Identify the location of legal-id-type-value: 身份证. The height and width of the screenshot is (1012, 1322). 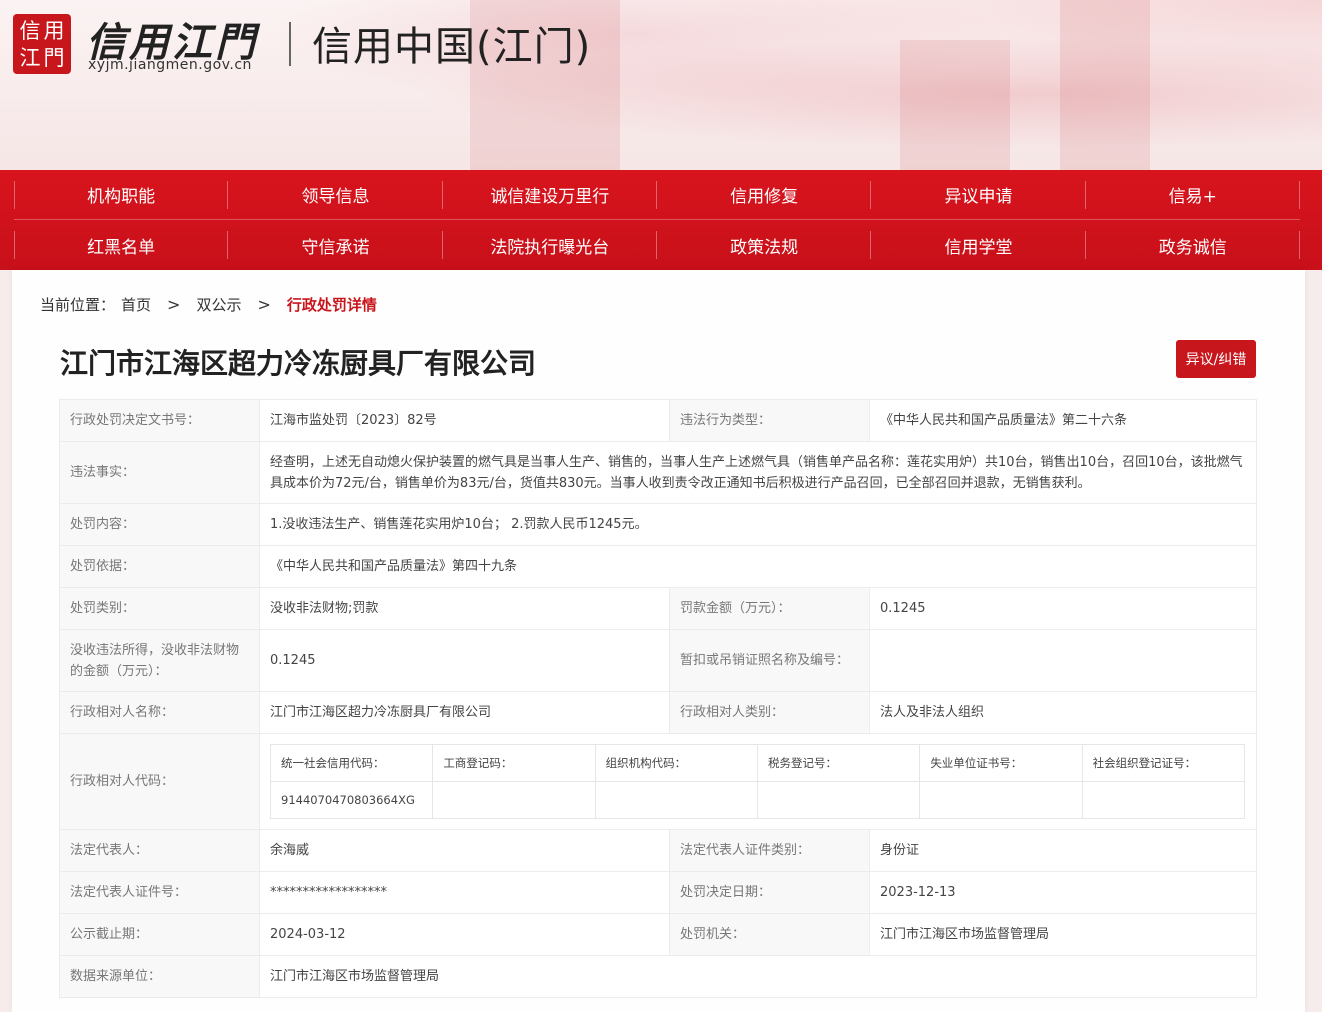
(1063, 850).